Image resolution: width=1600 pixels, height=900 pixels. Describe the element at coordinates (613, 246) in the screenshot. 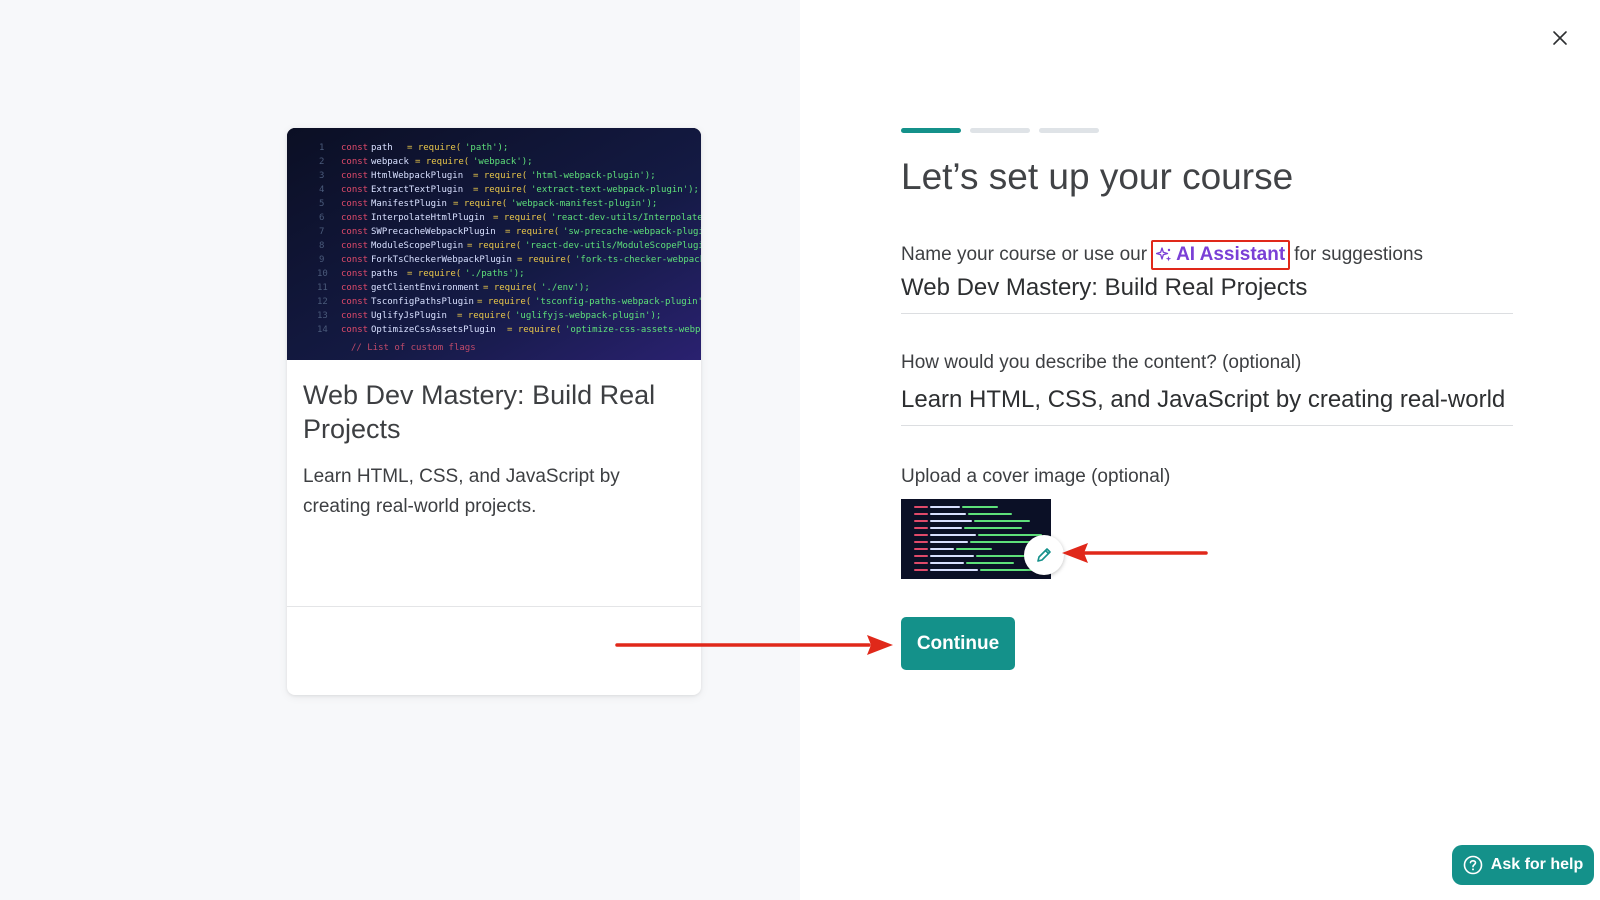

I see `svg-text:'react-dev-utils/ModuleScopePl: 'react-dev-utils/ModuleScopePlugin` at that location.